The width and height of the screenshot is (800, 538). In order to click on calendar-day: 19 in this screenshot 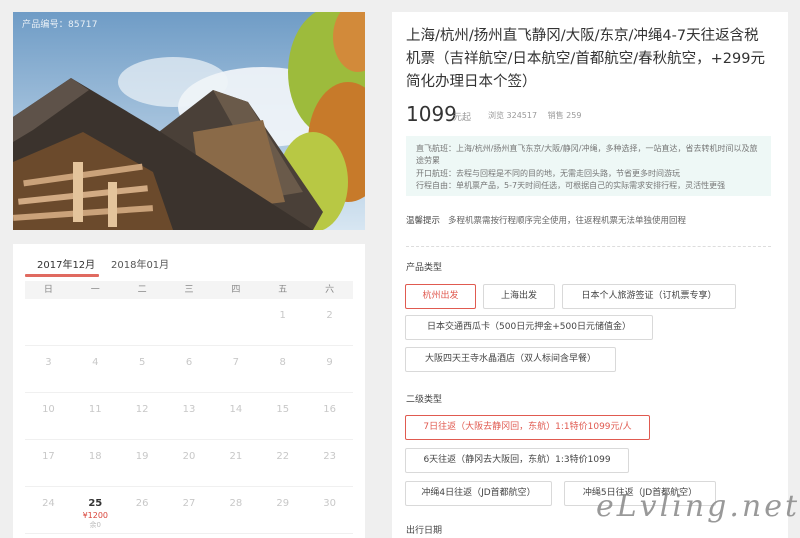, I will do `click(142, 463)`.